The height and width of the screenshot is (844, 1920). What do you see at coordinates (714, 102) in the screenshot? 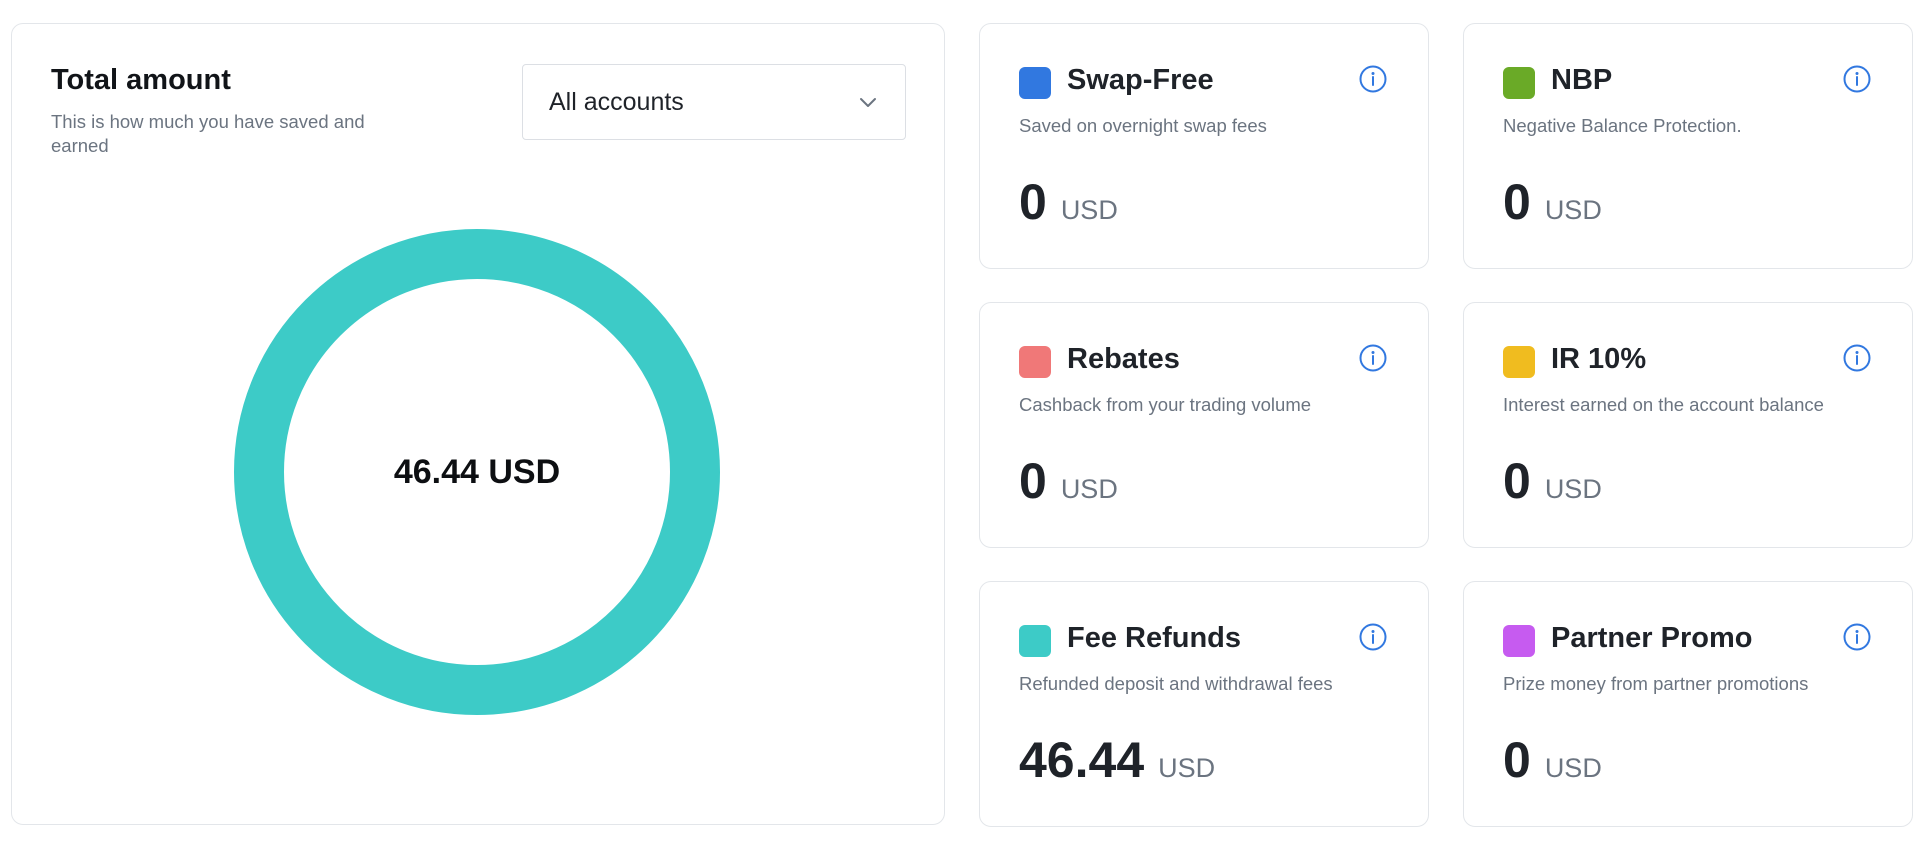
I see `account-select: All accounts` at bounding box center [714, 102].